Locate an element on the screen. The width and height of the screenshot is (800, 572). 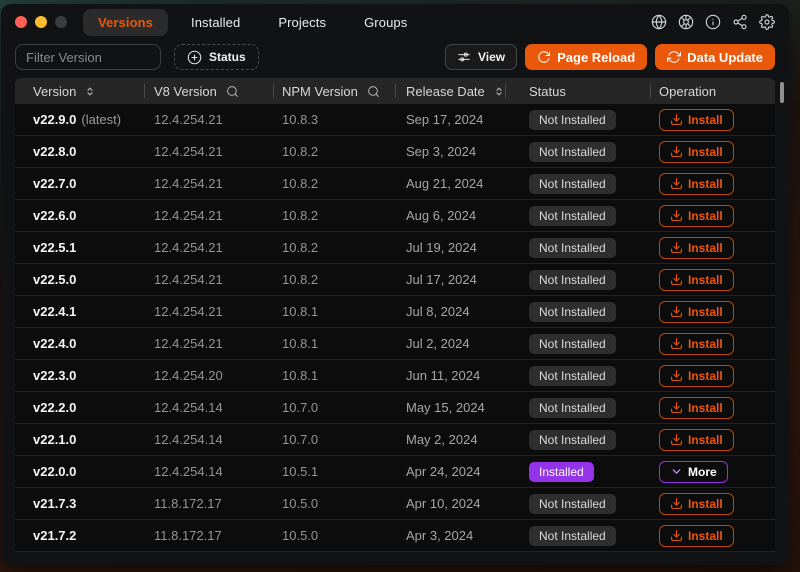
close-button is located at coordinates (21, 22).